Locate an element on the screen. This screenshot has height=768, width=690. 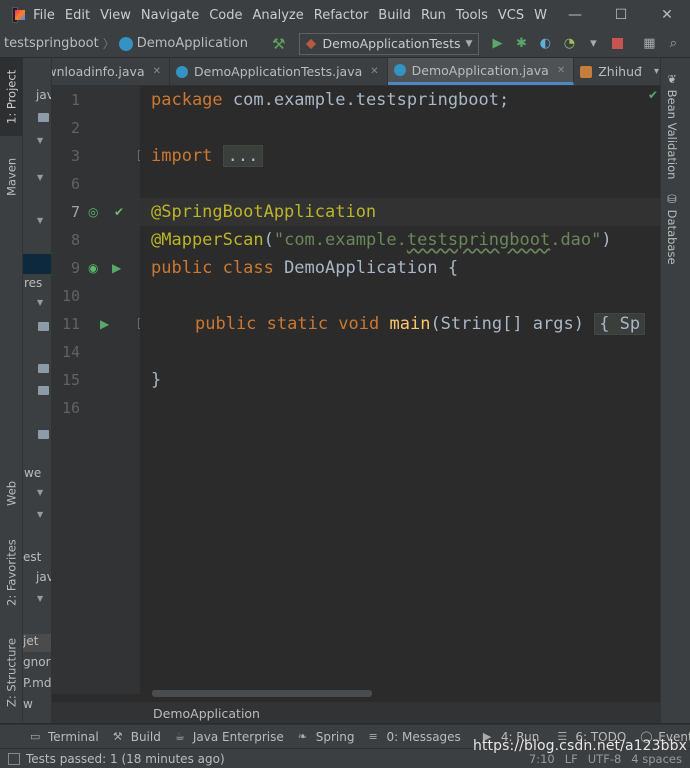
minimize-button: — is located at coordinates (575, 15).